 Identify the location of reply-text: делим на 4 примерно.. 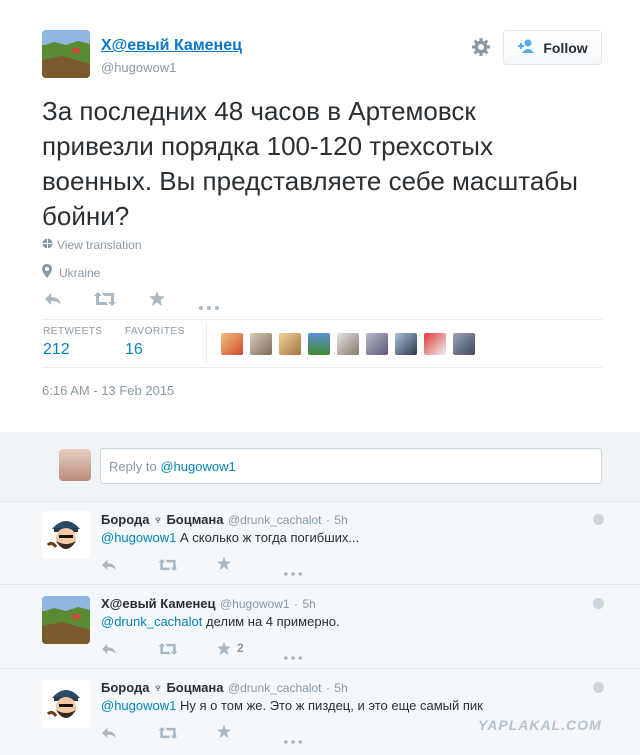
(273, 621).